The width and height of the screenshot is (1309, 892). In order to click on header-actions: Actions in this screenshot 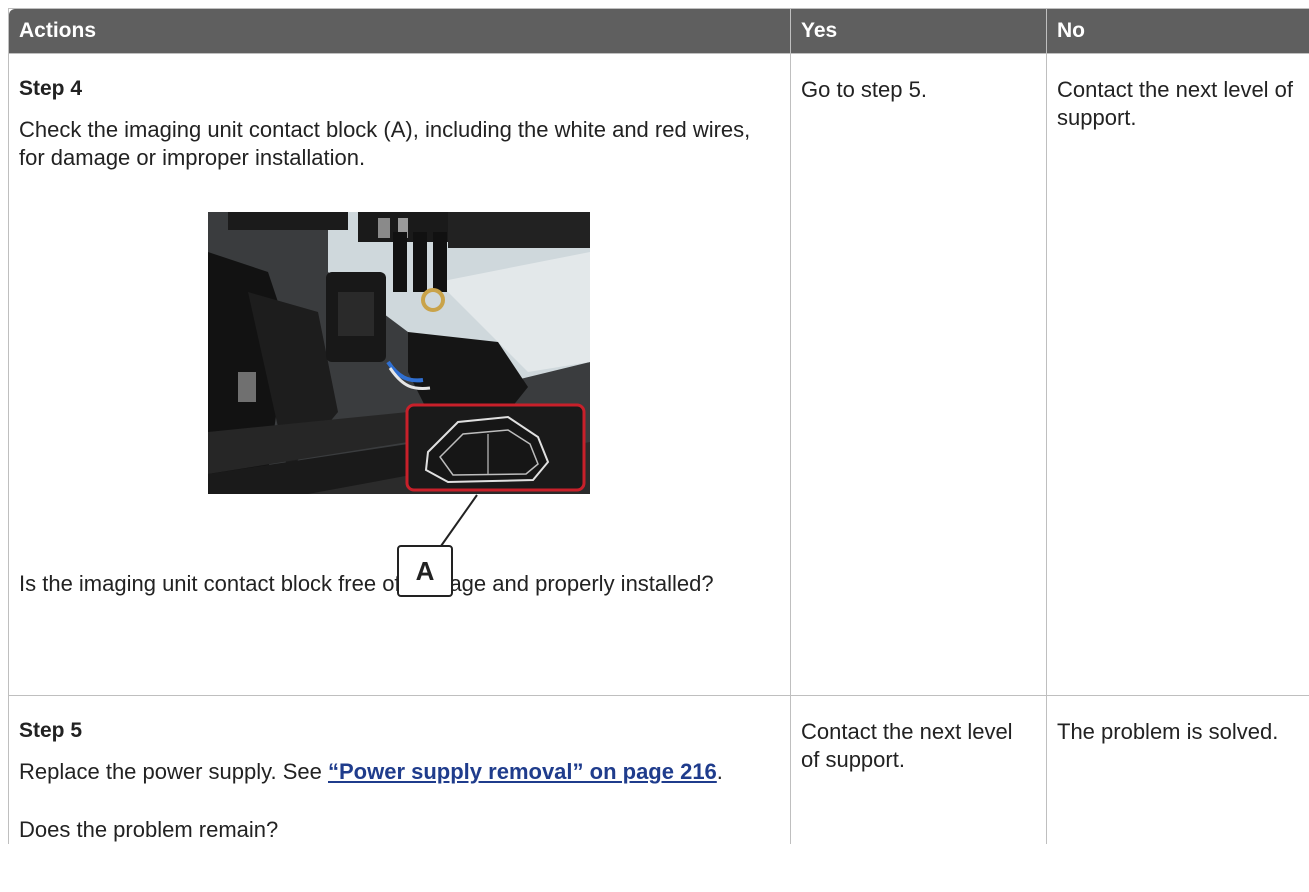, I will do `click(399, 31)`.